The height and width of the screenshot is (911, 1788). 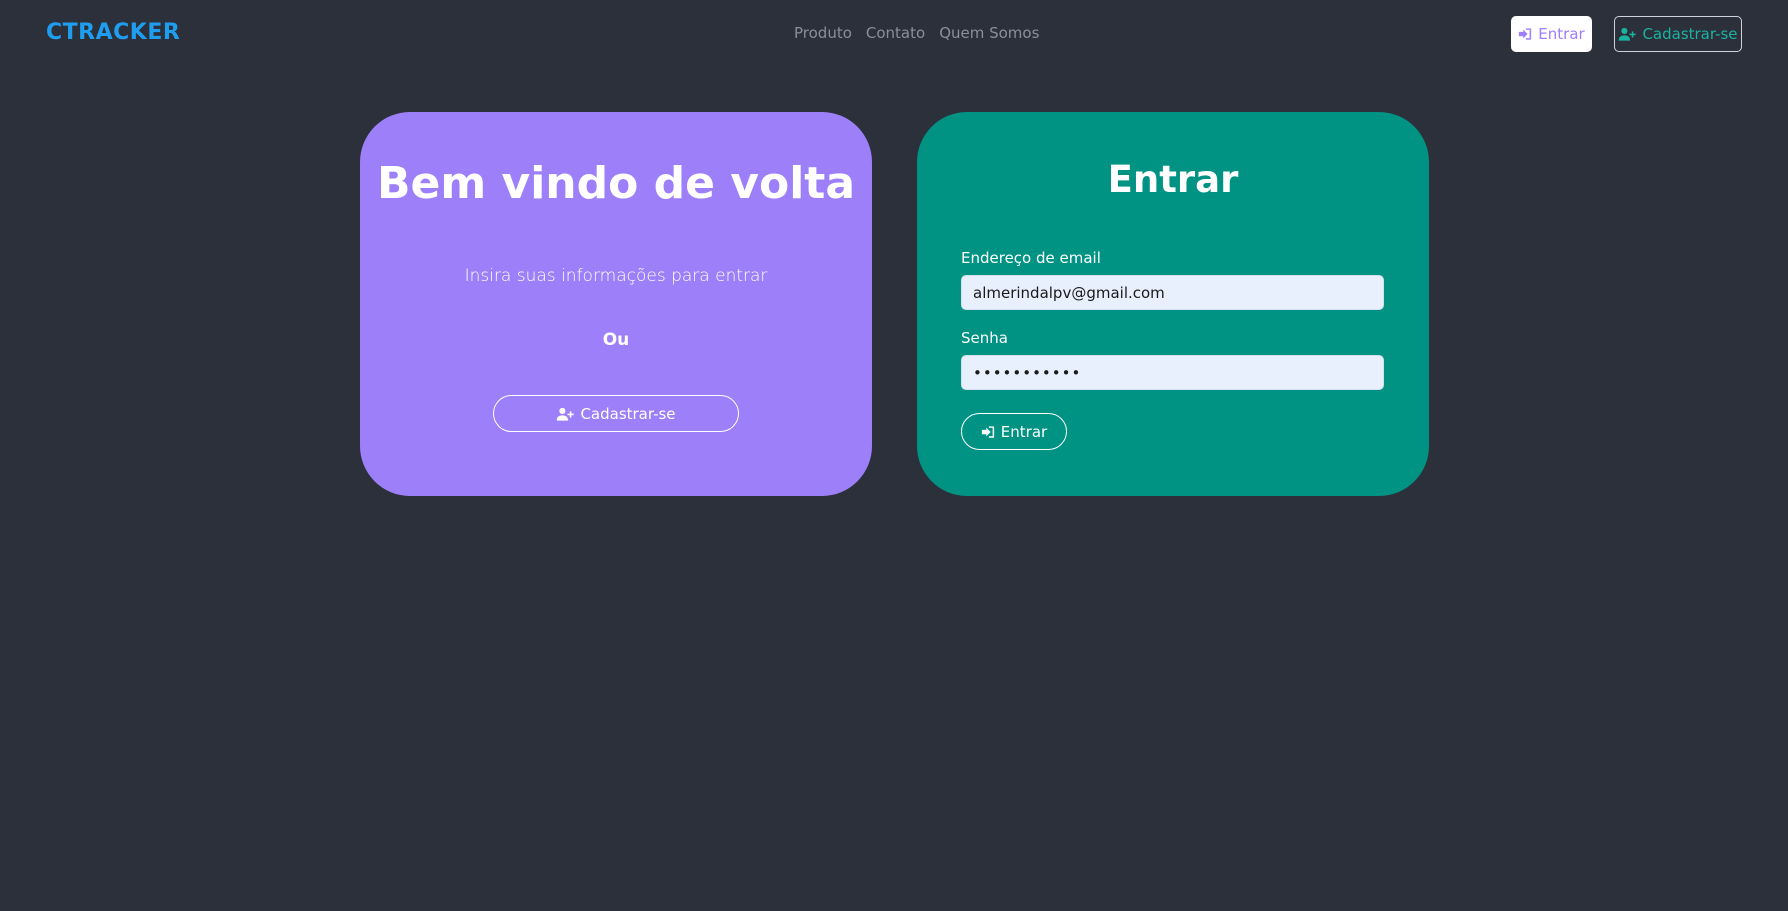 I want to click on nav-login-button: Entrar, so click(x=1551, y=34).